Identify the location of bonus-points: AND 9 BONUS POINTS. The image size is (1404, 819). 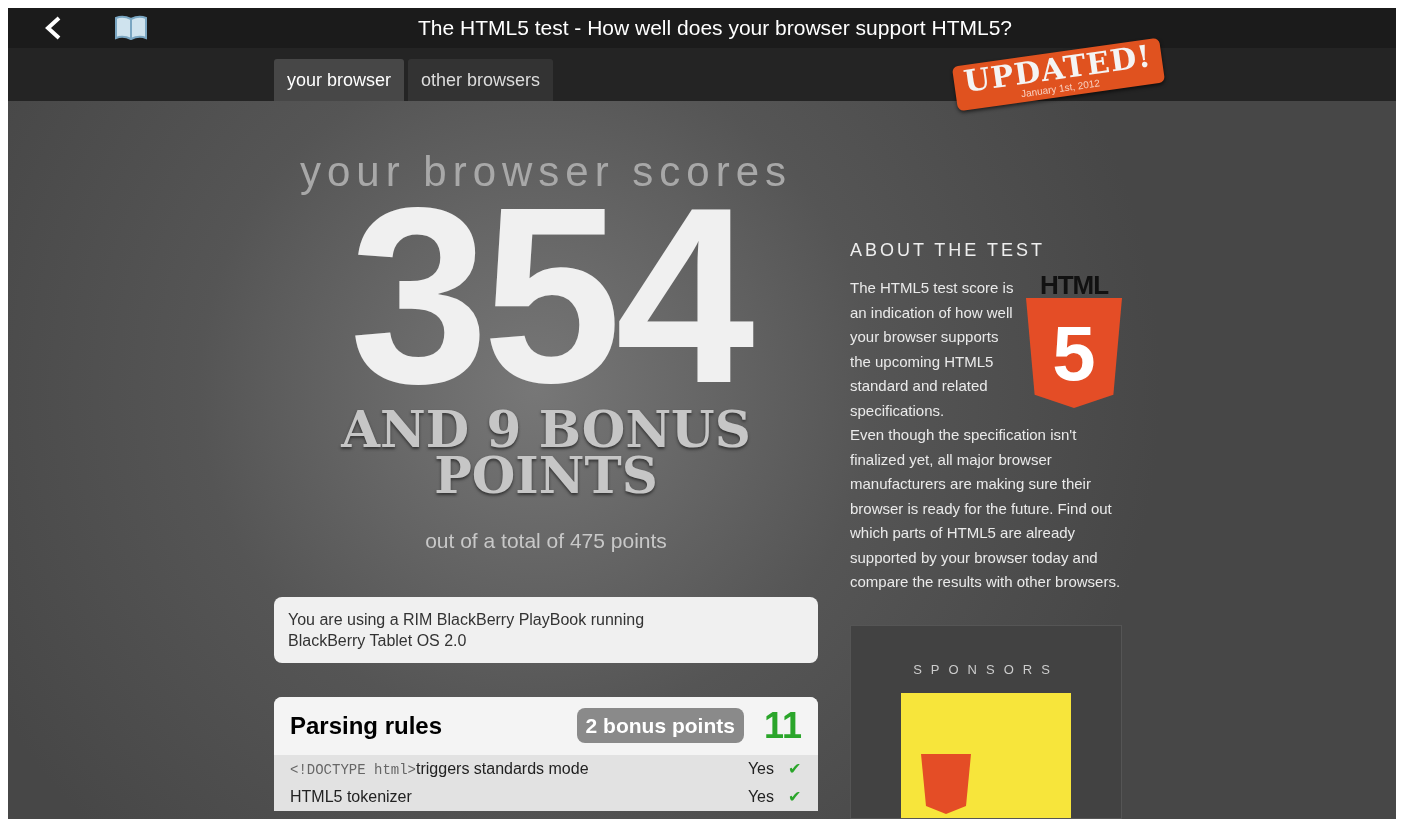
(546, 453).